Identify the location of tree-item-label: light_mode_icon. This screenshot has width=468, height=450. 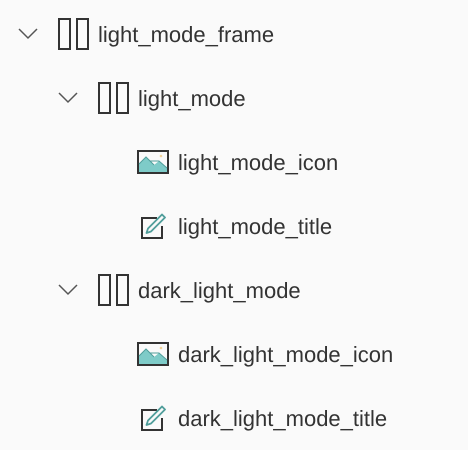
(258, 162).